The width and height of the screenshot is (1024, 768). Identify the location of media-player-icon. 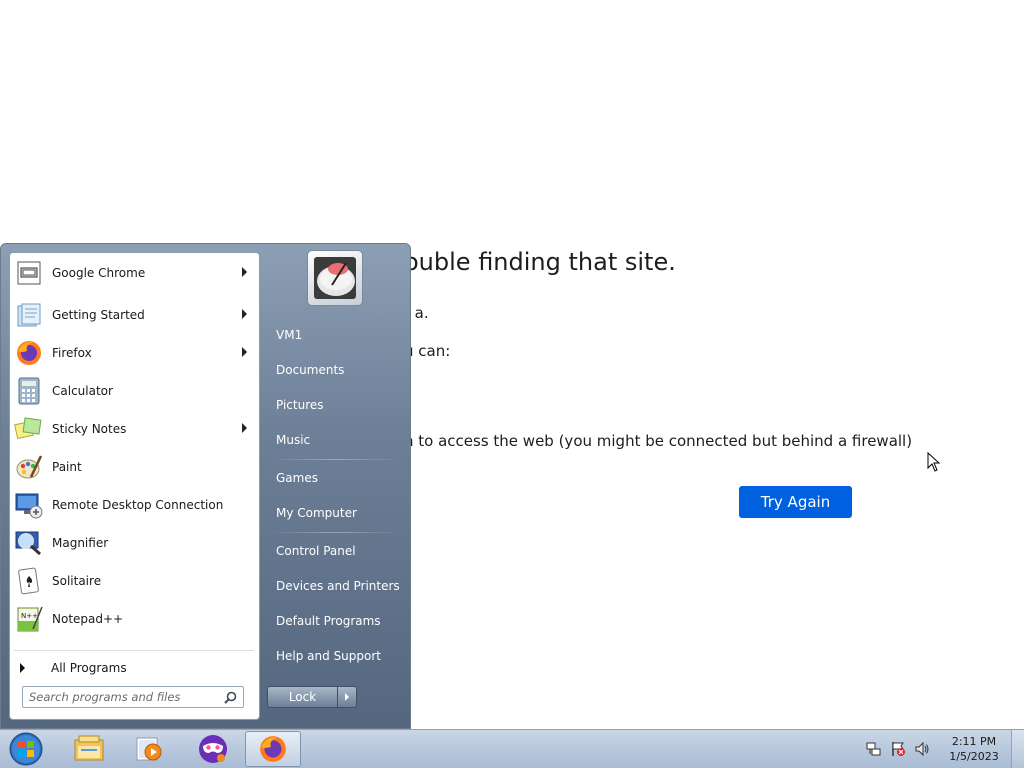
(149, 749).